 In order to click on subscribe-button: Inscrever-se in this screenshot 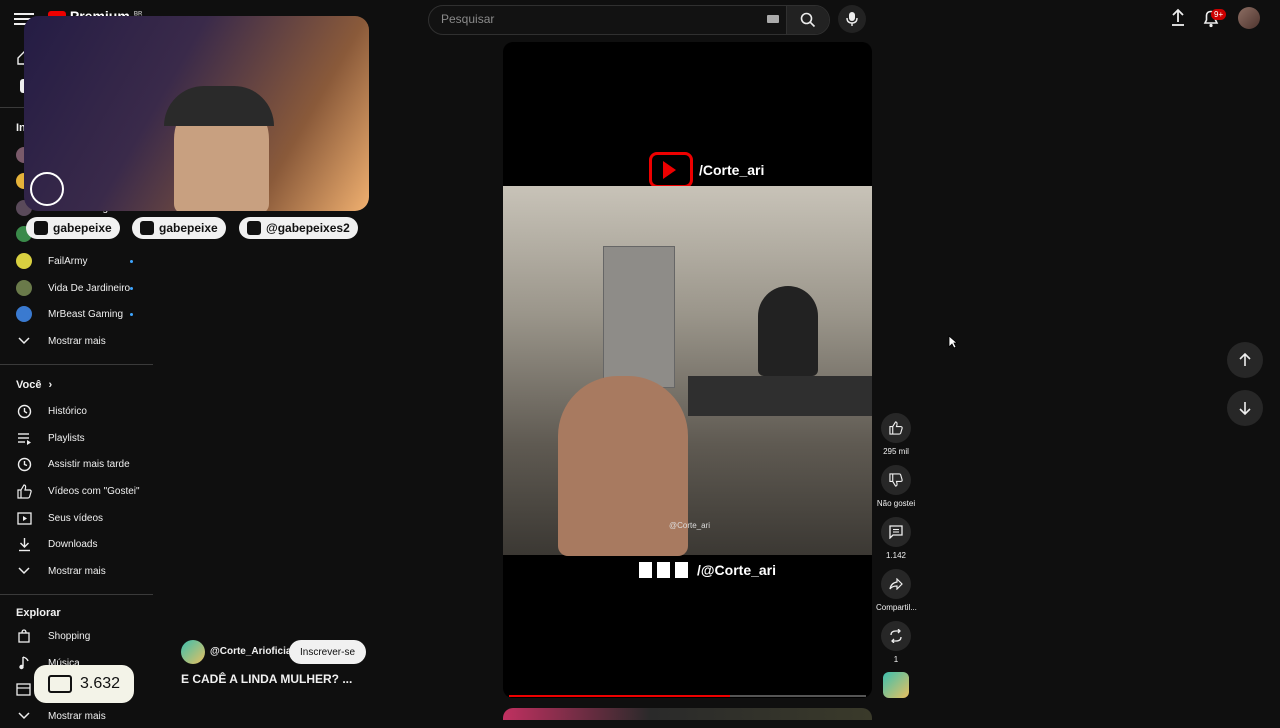, I will do `click(328, 652)`.